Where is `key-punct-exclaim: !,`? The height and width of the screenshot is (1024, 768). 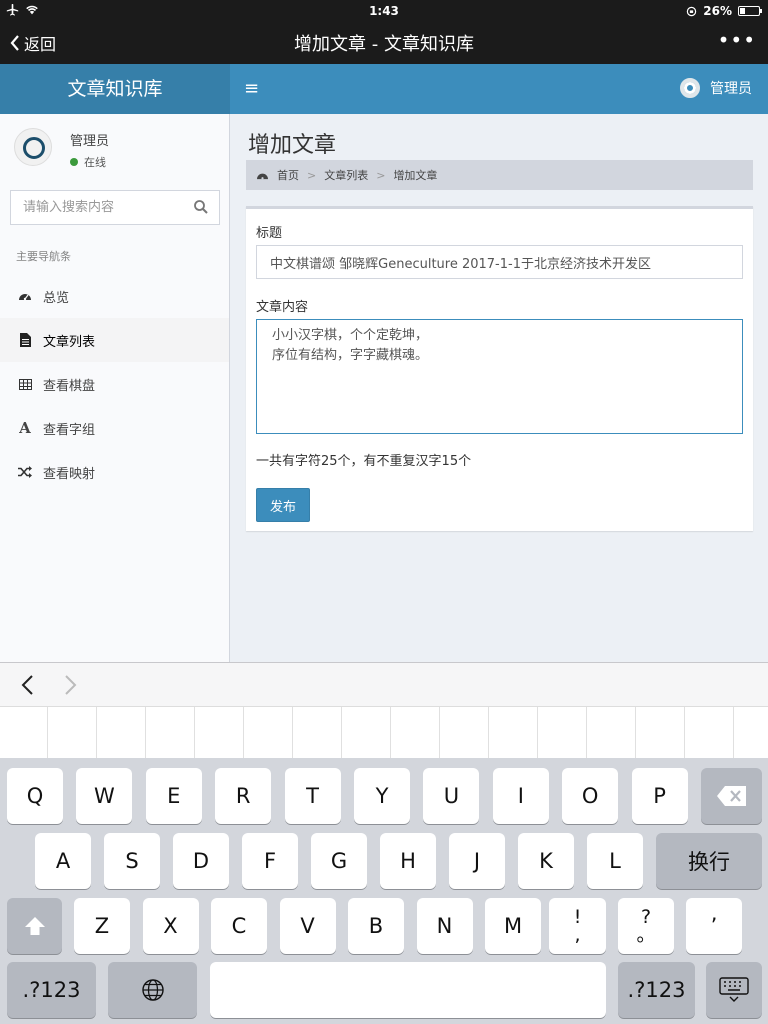
key-punct-exclaim: !, is located at coordinates (577, 926).